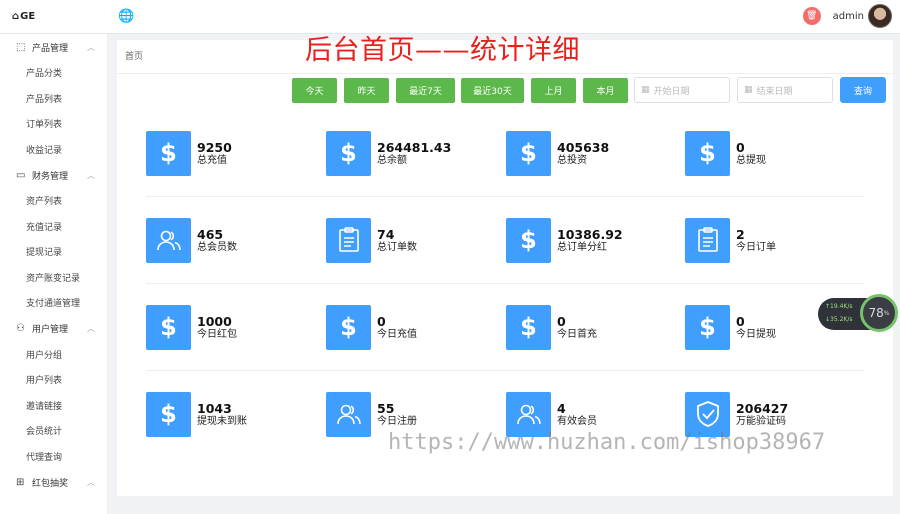 This screenshot has width=900, height=514. Describe the element at coordinates (53, 278) in the screenshot. I see `sidebar-item-asset-change-records: 资产账变记录` at that location.